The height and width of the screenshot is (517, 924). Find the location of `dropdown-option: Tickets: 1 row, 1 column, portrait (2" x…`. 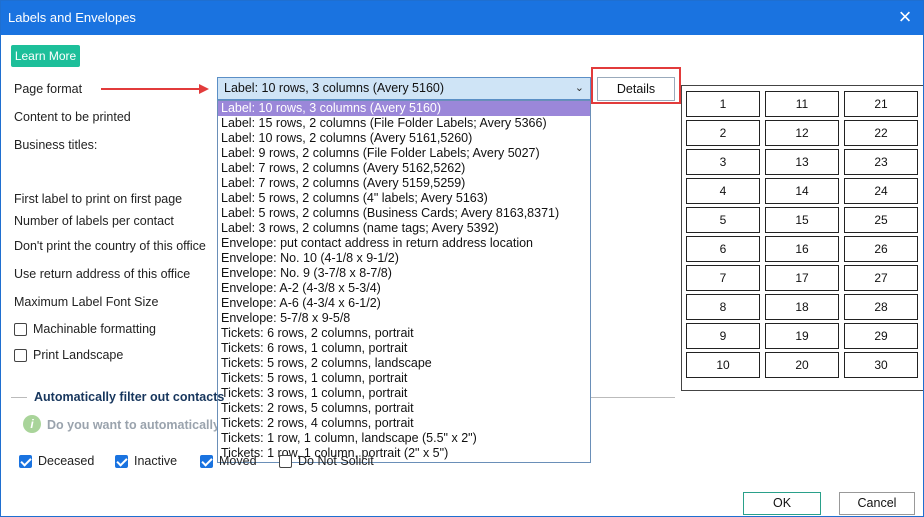

dropdown-option: Tickets: 1 row, 1 column, portrait (2" x… is located at coordinates (404, 453).